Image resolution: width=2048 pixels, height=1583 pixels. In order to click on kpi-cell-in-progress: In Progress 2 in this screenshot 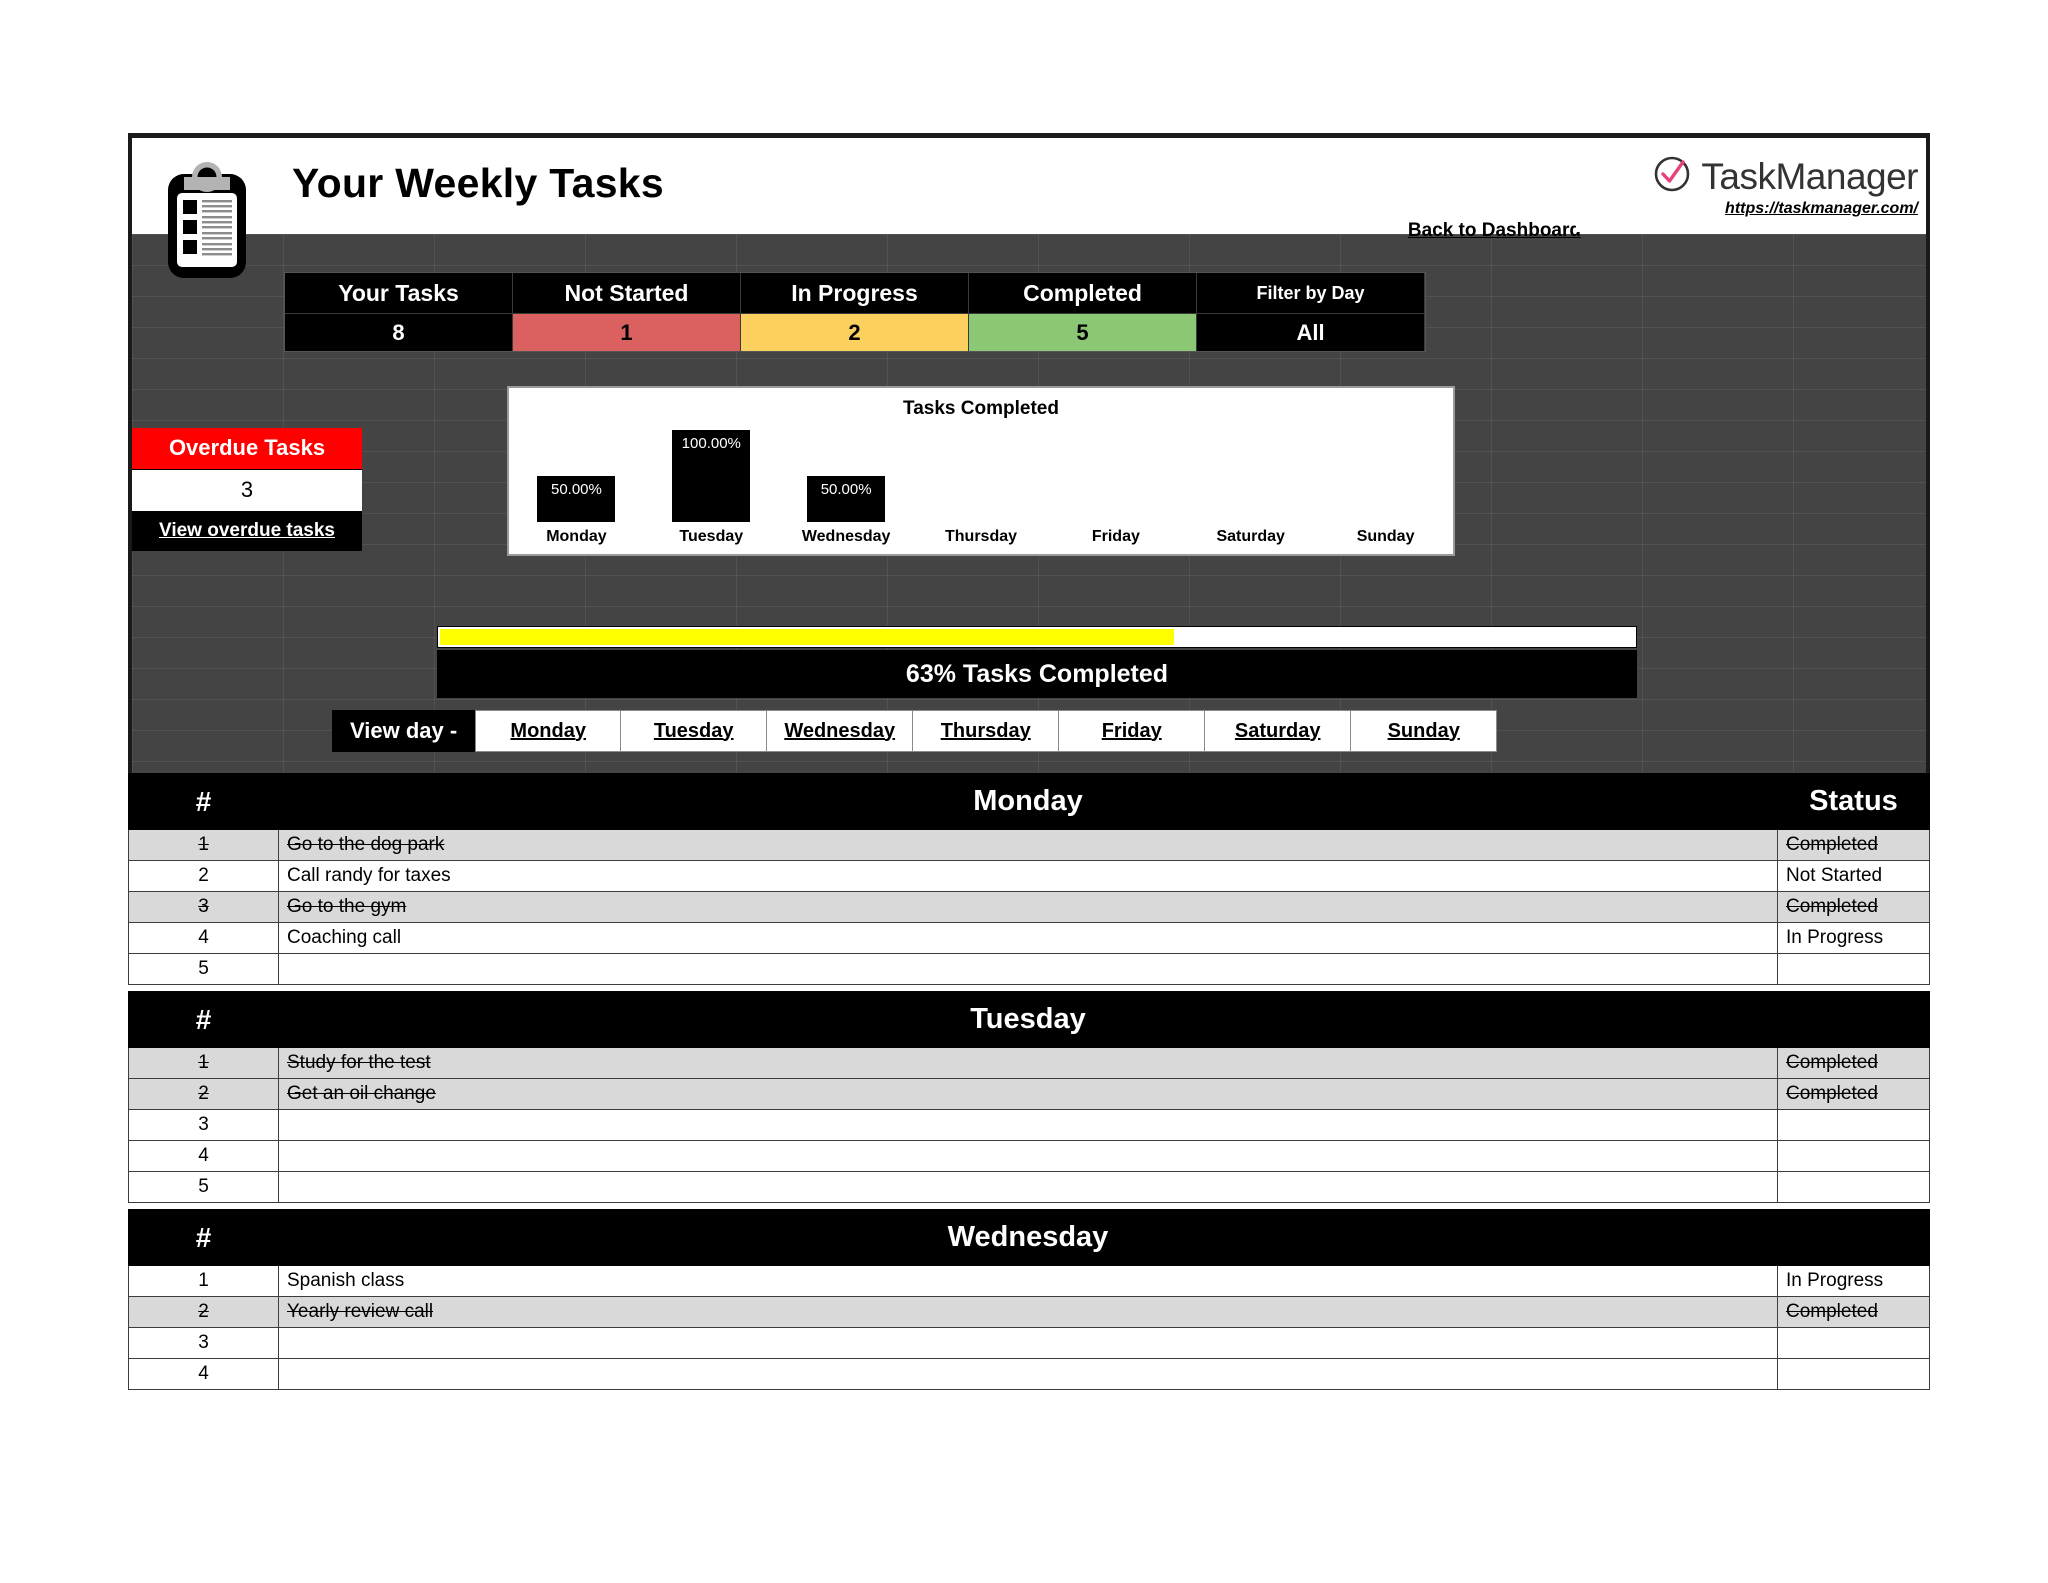, I will do `click(855, 312)`.